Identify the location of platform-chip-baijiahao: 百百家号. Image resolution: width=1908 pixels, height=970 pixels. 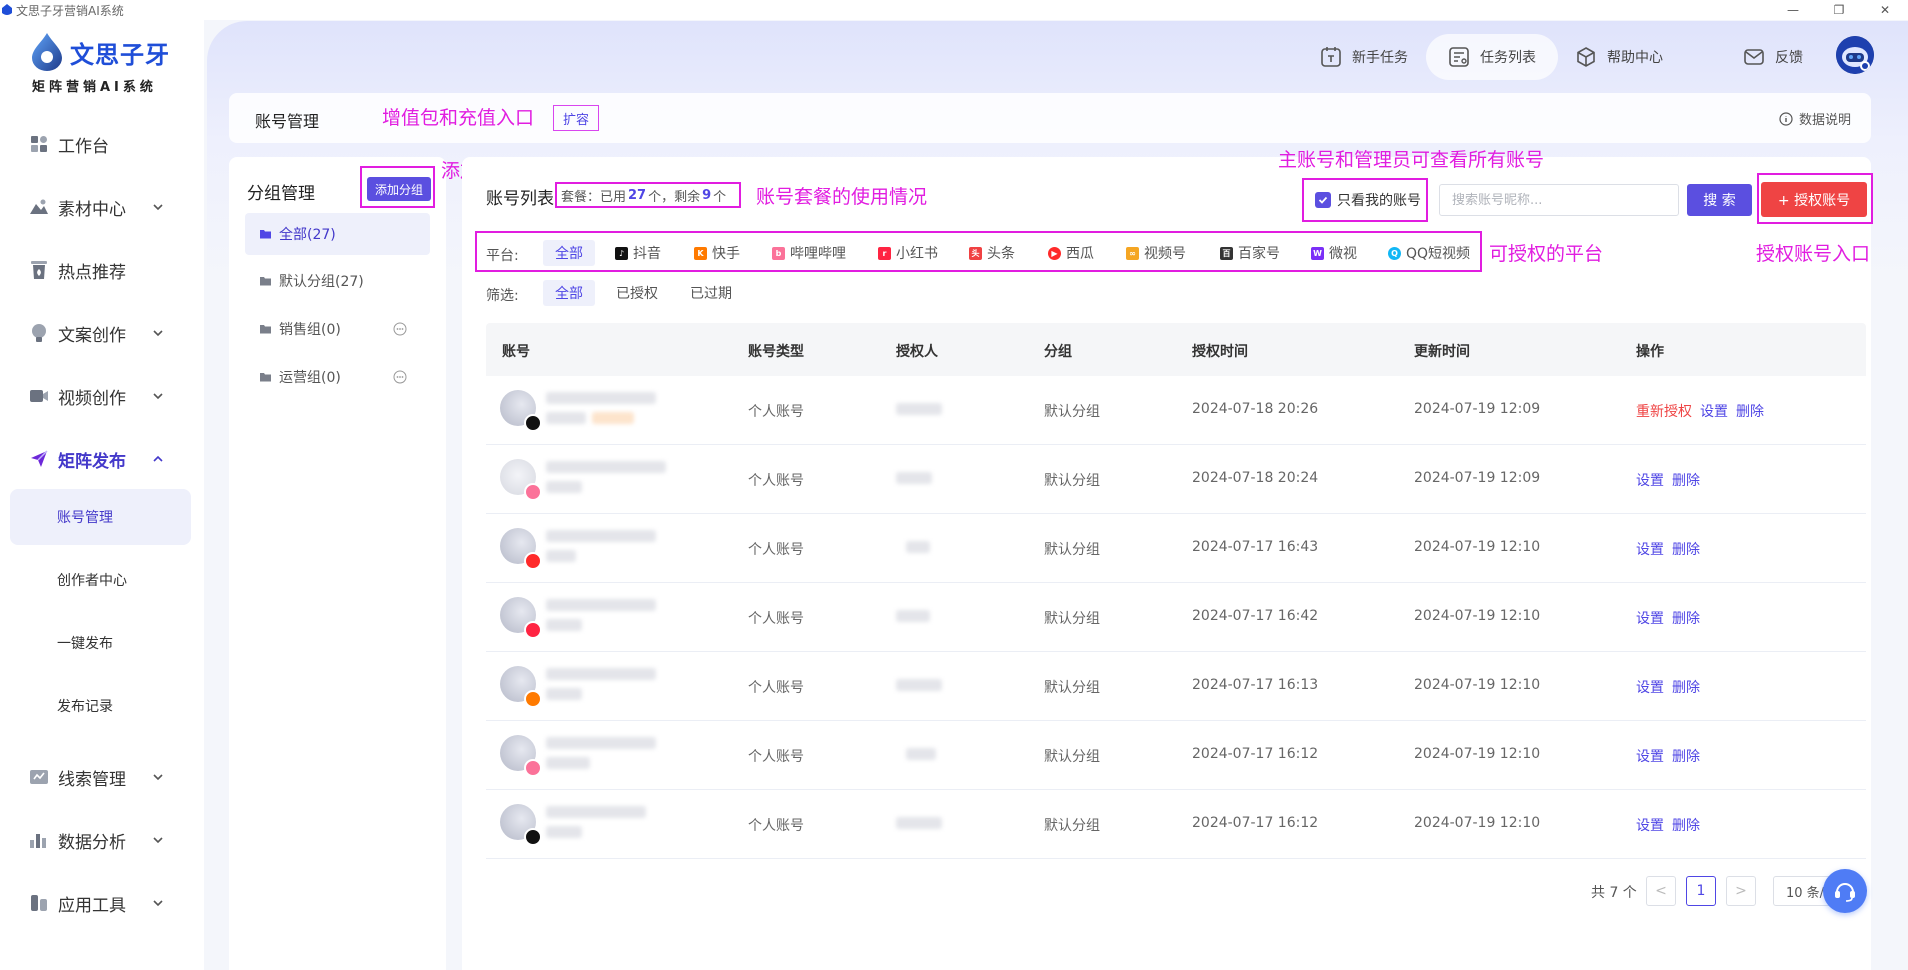
(1250, 253).